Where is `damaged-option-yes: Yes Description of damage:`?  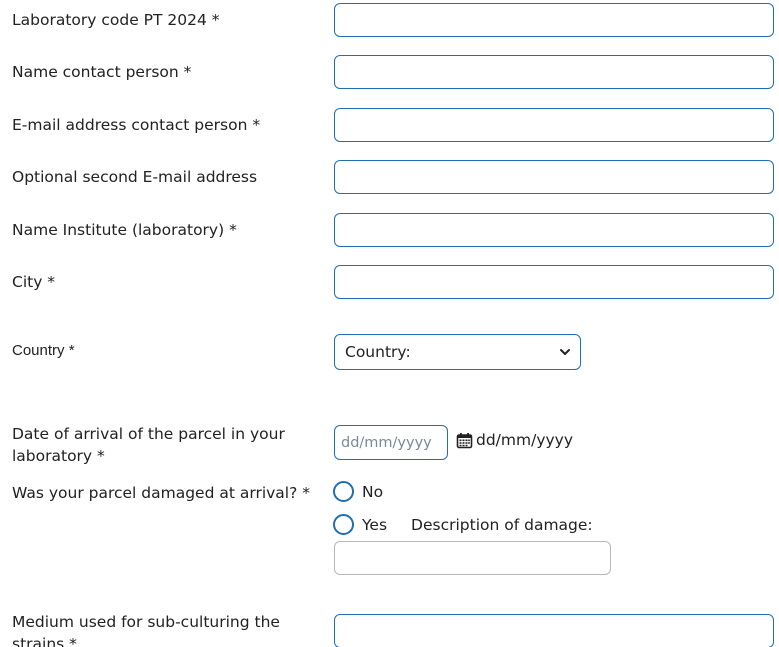 damaged-option-yes: Yes Description of damage: is located at coordinates (463, 524).